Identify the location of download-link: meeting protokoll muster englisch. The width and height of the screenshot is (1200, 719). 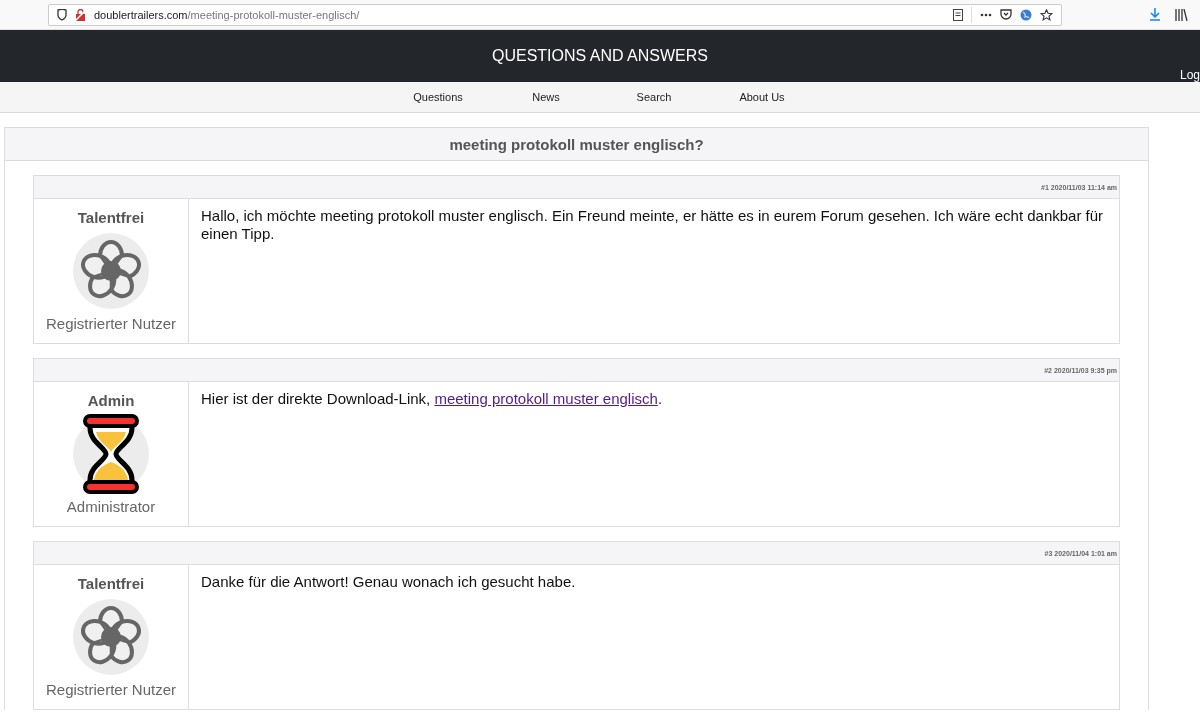
(546, 398).